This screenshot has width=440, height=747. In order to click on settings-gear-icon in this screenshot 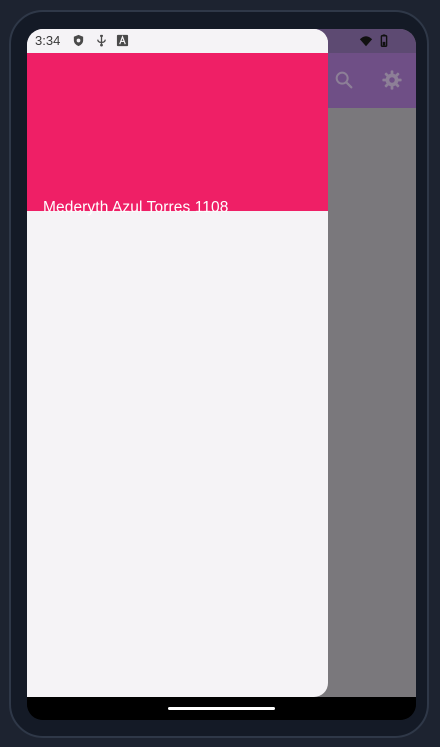, I will do `click(392, 80)`.